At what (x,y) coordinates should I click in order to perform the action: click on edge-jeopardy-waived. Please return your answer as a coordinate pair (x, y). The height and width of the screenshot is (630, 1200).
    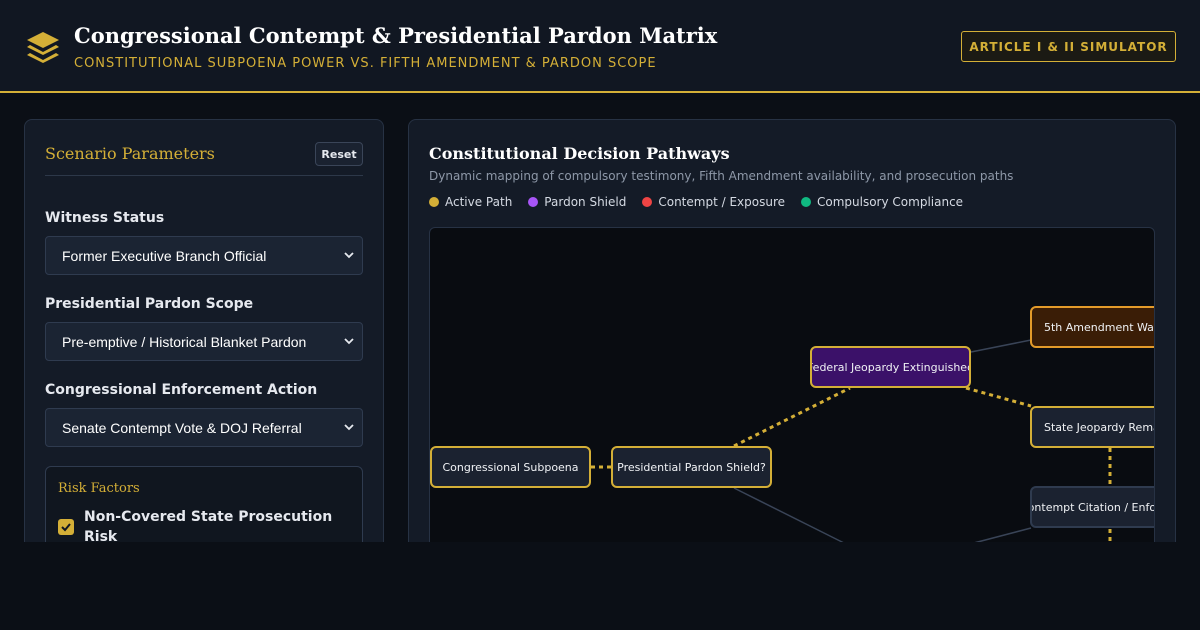
    Looking at the image, I should click on (1001, 346).